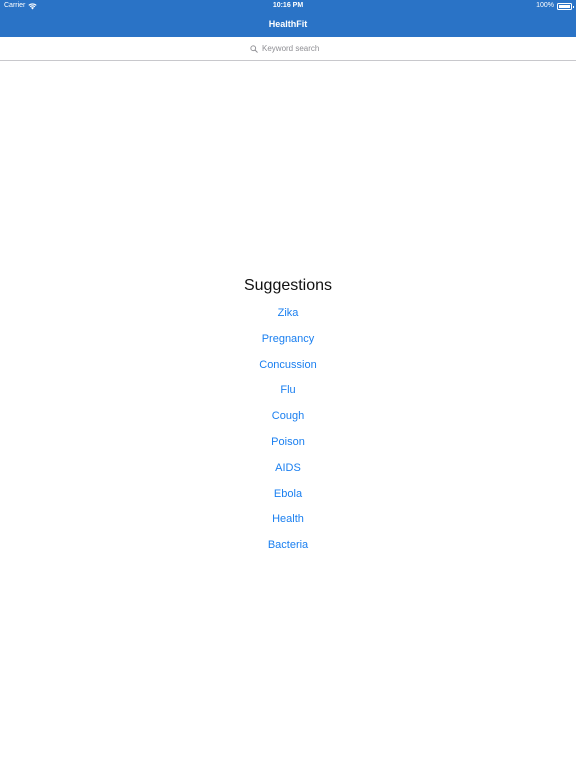 This screenshot has height=768, width=576. I want to click on suggestion-link-aids: AIDS, so click(288, 468).